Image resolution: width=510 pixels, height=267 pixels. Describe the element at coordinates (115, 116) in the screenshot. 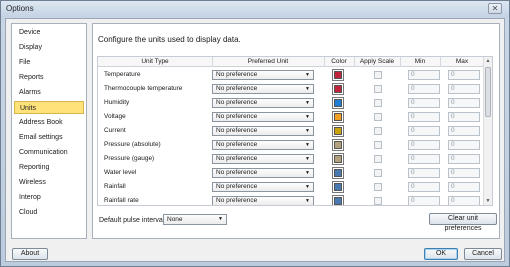

I see `unit-type-label: Voltage` at that location.